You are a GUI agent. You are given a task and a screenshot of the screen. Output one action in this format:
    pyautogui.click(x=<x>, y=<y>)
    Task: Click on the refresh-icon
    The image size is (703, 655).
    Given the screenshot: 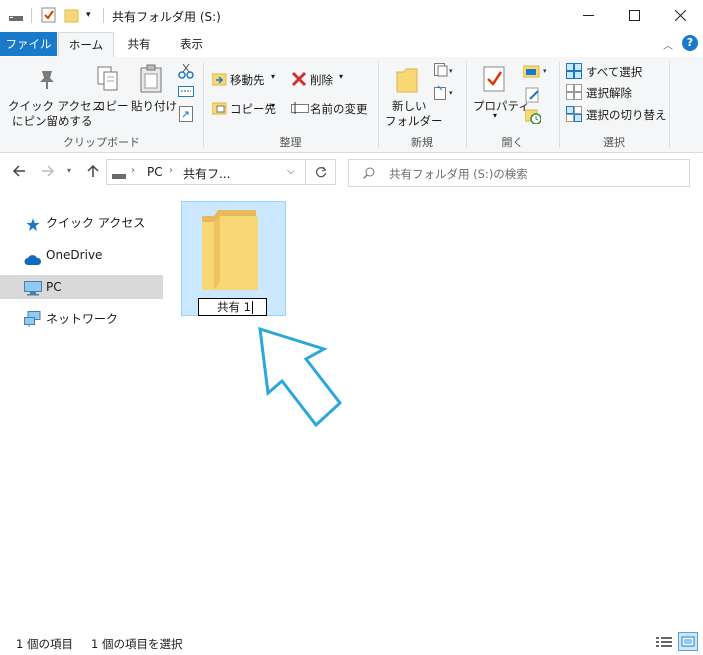 What is the action you would take?
    pyautogui.click(x=320, y=172)
    